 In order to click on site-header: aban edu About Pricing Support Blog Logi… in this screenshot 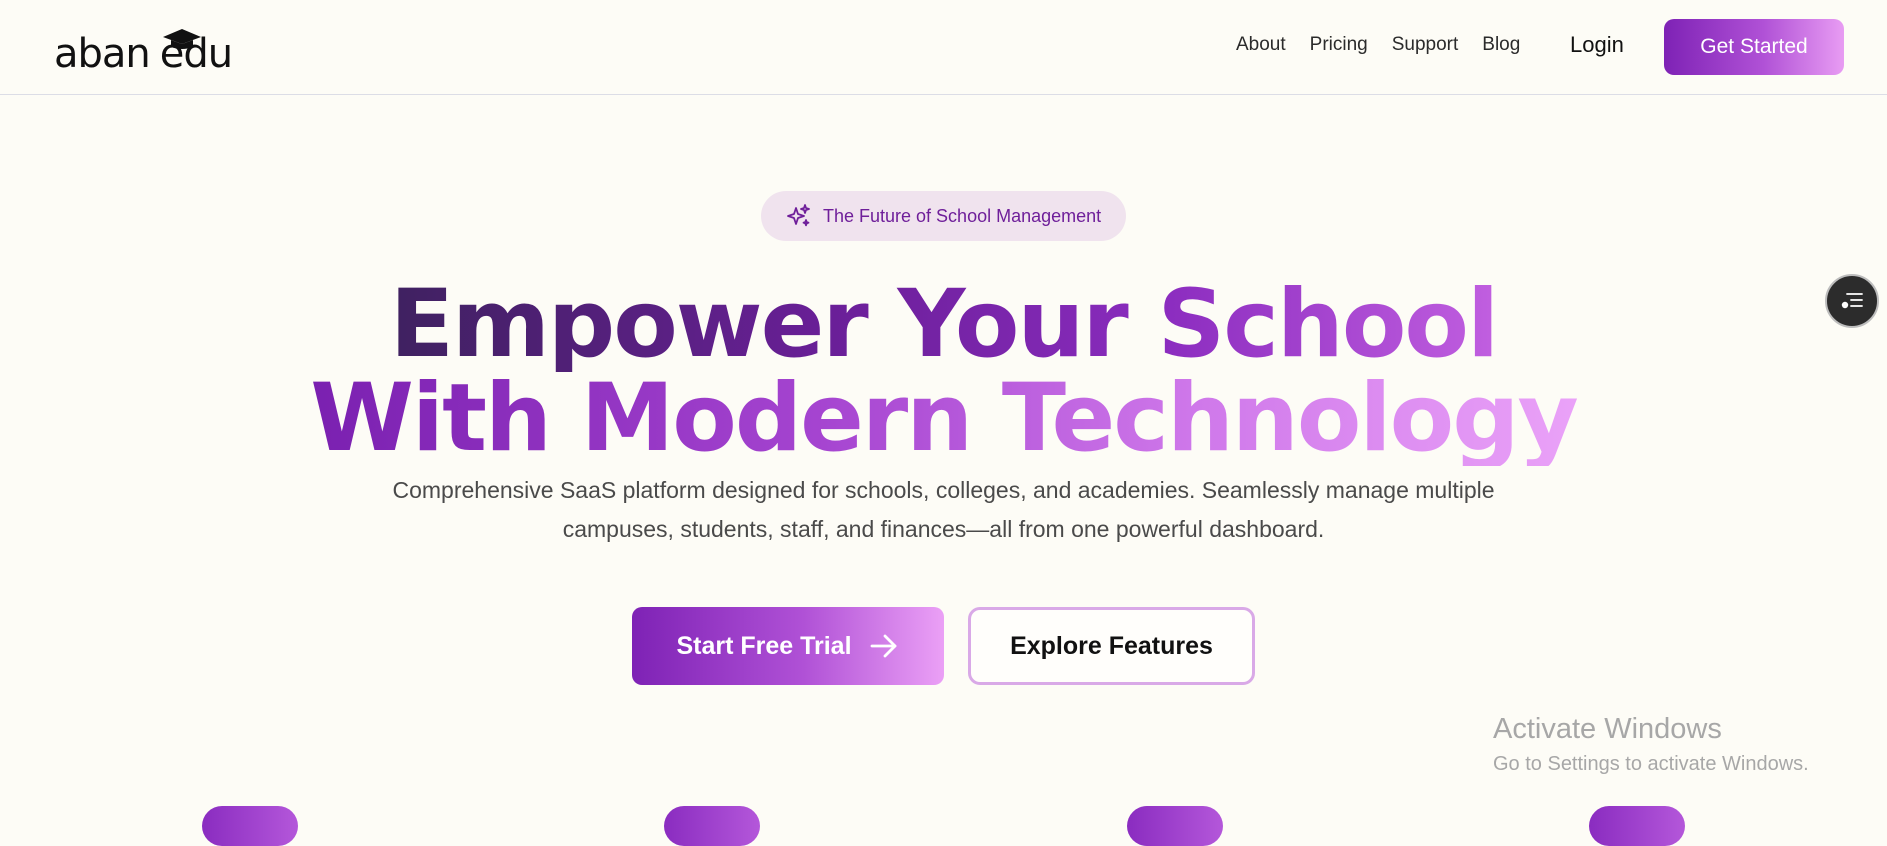, I will do `click(943, 47)`.